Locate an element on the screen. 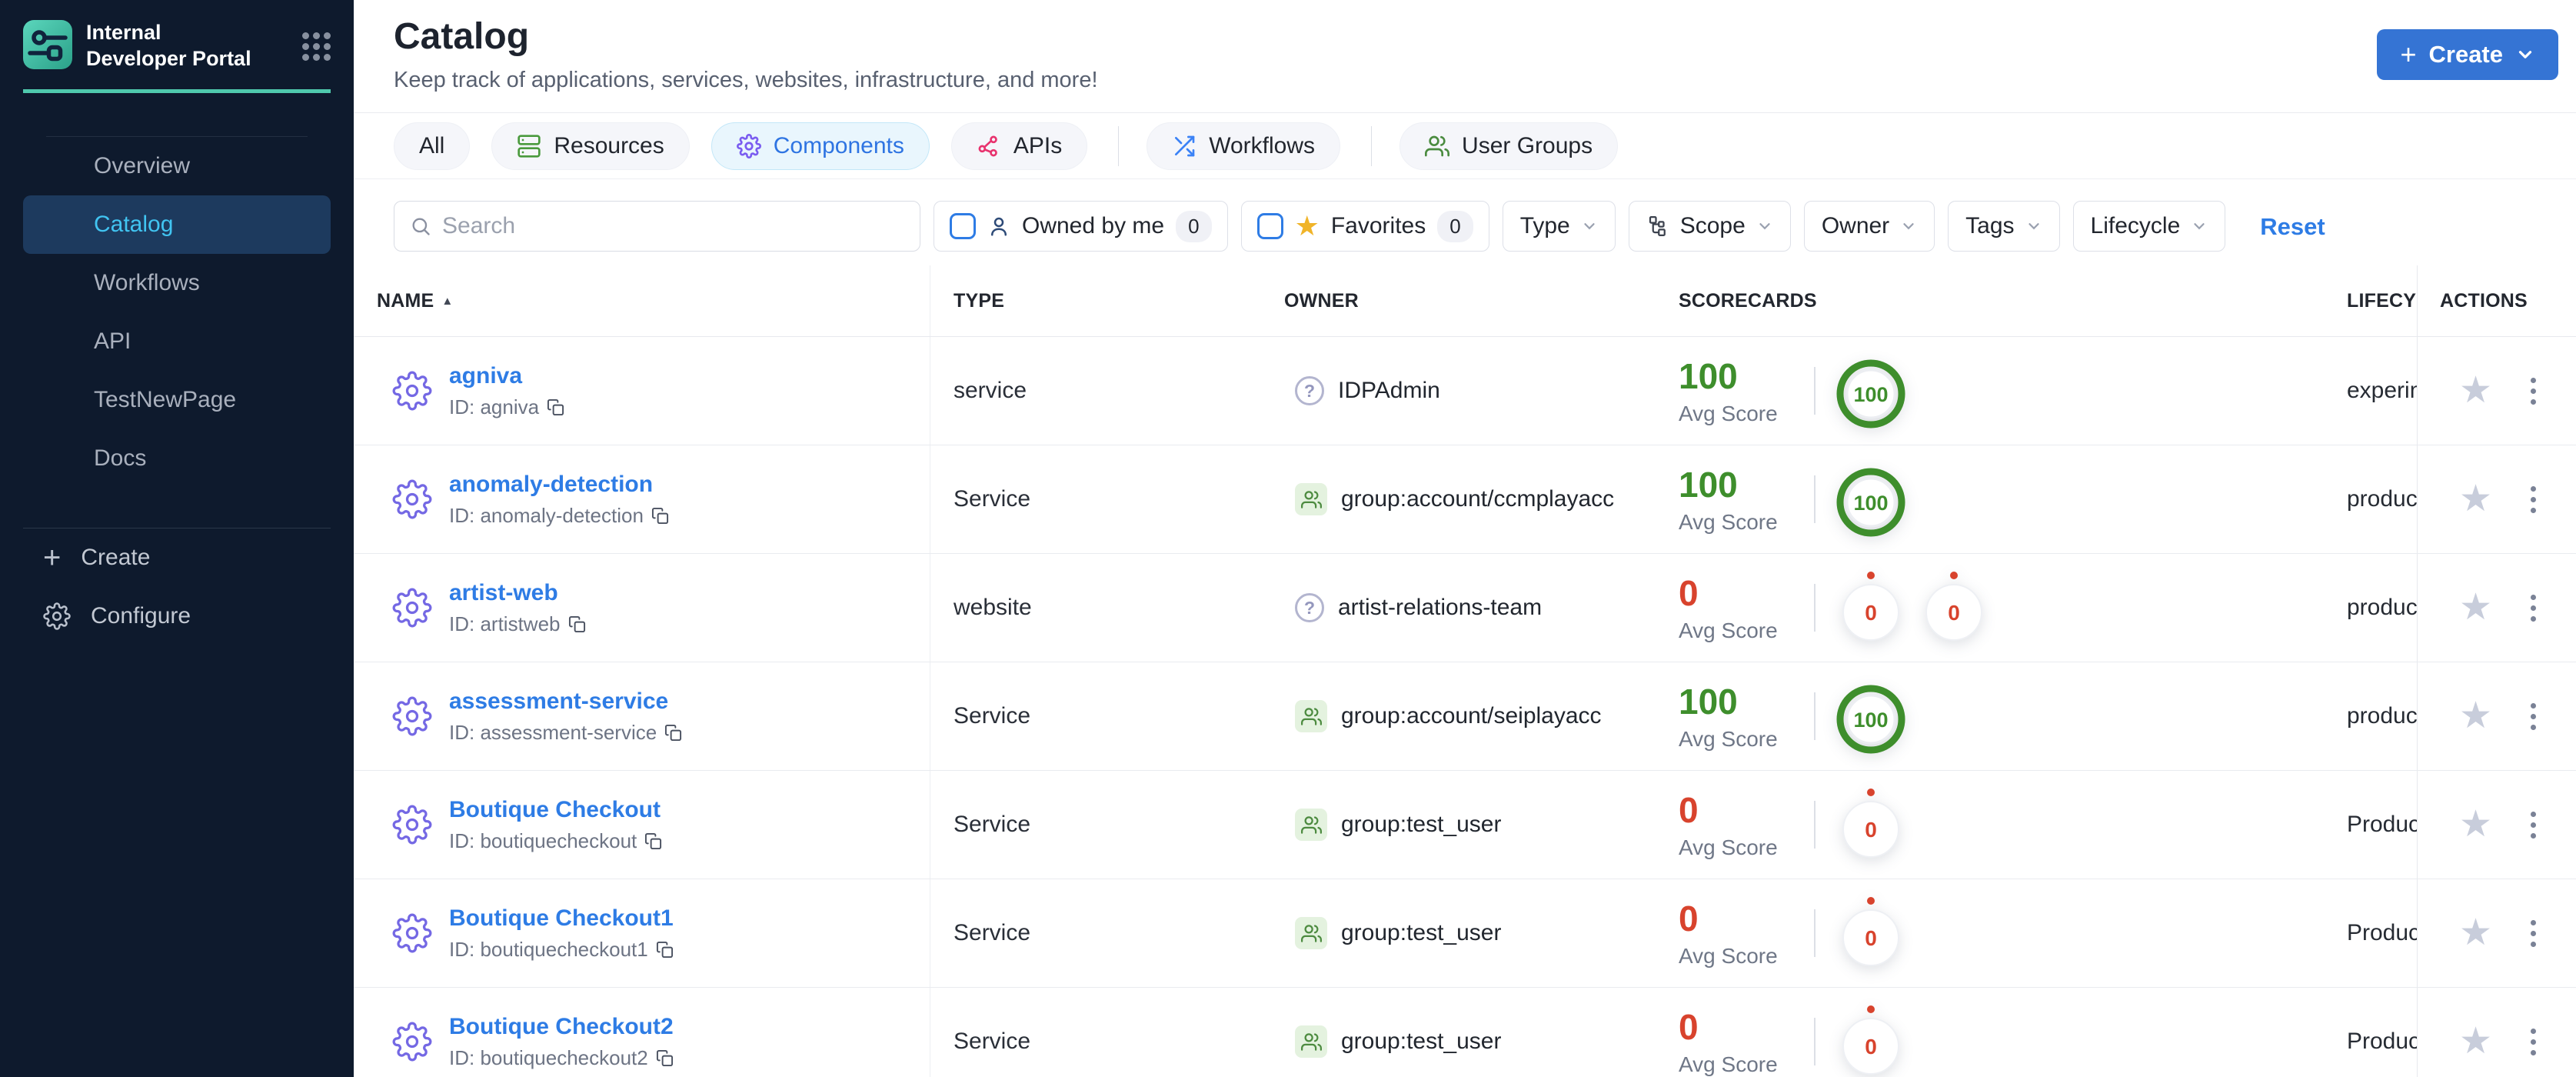 The image size is (2576, 1077). tab-workflows-label: Workflows is located at coordinates (1263, 145).